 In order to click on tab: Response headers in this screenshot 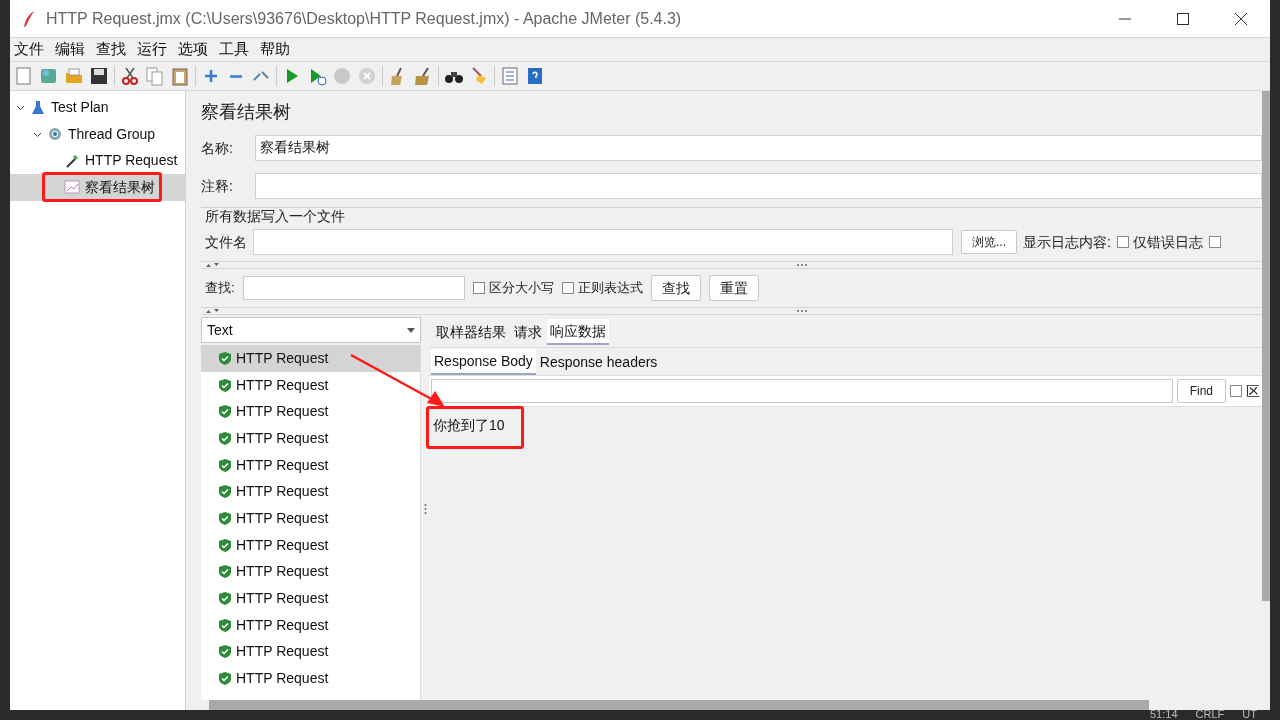, I will do `click(598, 362)`.